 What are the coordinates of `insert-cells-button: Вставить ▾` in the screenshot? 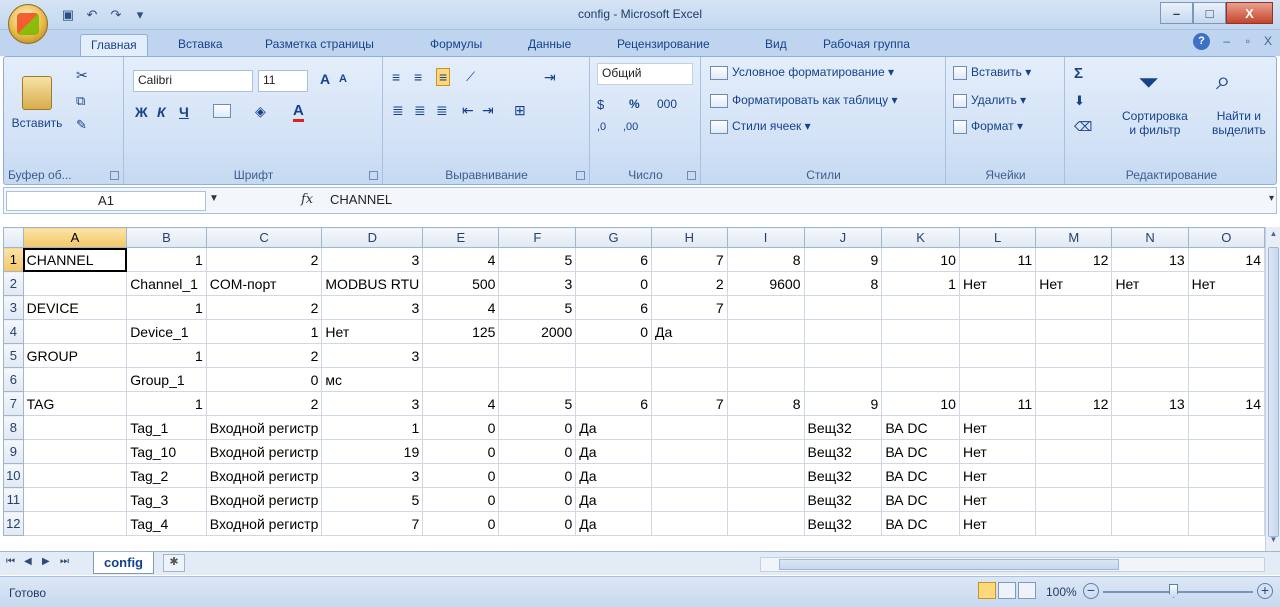 It's located at (992, 72).